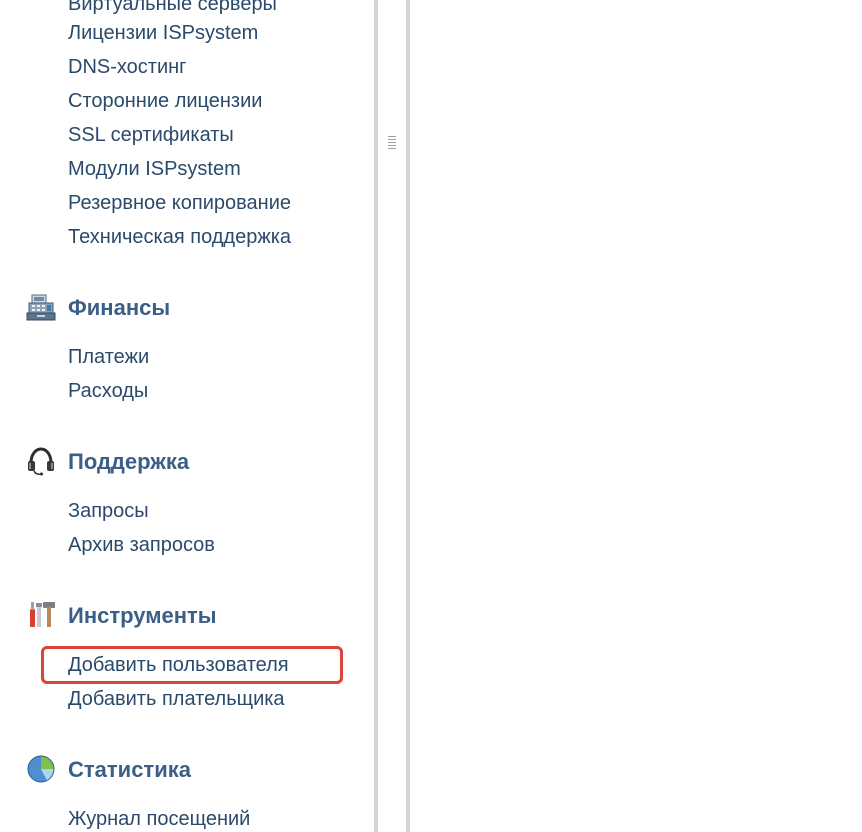 This screenshot has height=832, width=862. What do you see at coordinates (392, 143) in the screenshot?
I see `splitter-grip-icon` at bounding box center [392, 143].